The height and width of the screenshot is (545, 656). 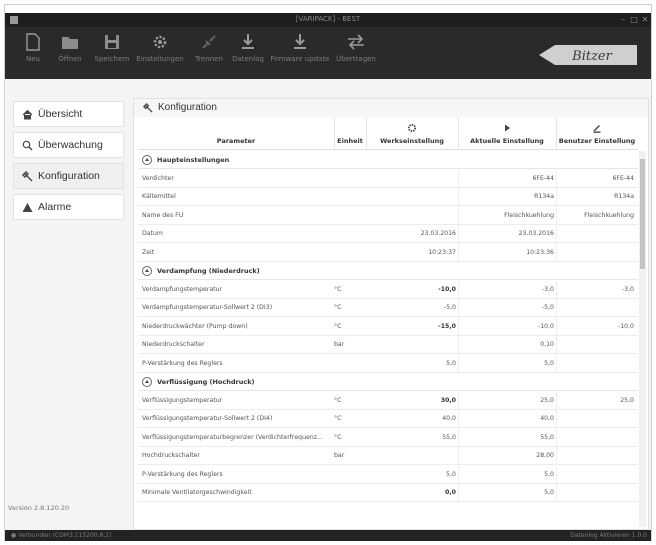 I want to click on table-row: Verdichter 6FE-44 6FE-44, so click(x=388, y=178).